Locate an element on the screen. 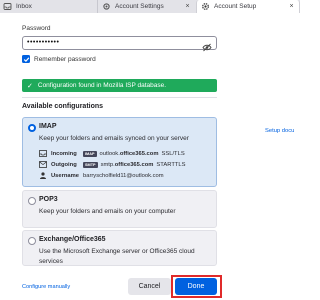 This screenshot has height=300, width=320. password-label: Password is located at coordinates (36, 28).